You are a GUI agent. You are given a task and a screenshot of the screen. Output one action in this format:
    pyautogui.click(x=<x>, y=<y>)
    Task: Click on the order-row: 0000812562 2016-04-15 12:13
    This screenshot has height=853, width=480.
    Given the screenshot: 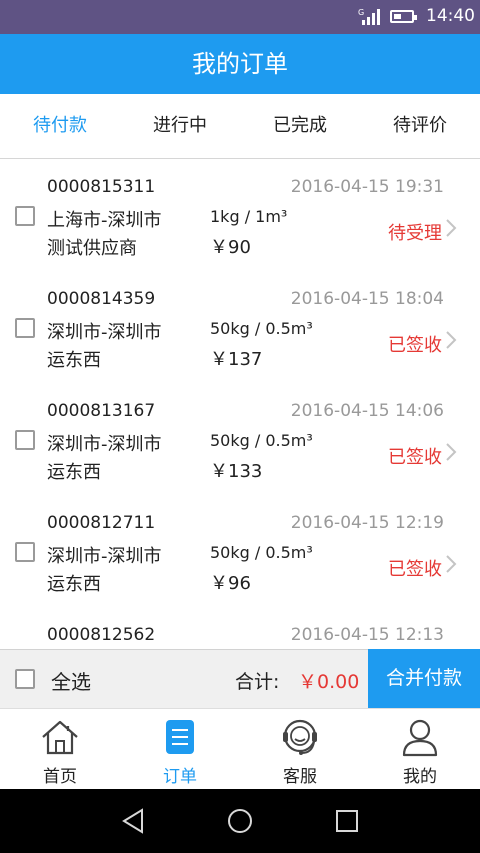 What is the action you would take?
    pyautogui.click(x=240, y=628)
    